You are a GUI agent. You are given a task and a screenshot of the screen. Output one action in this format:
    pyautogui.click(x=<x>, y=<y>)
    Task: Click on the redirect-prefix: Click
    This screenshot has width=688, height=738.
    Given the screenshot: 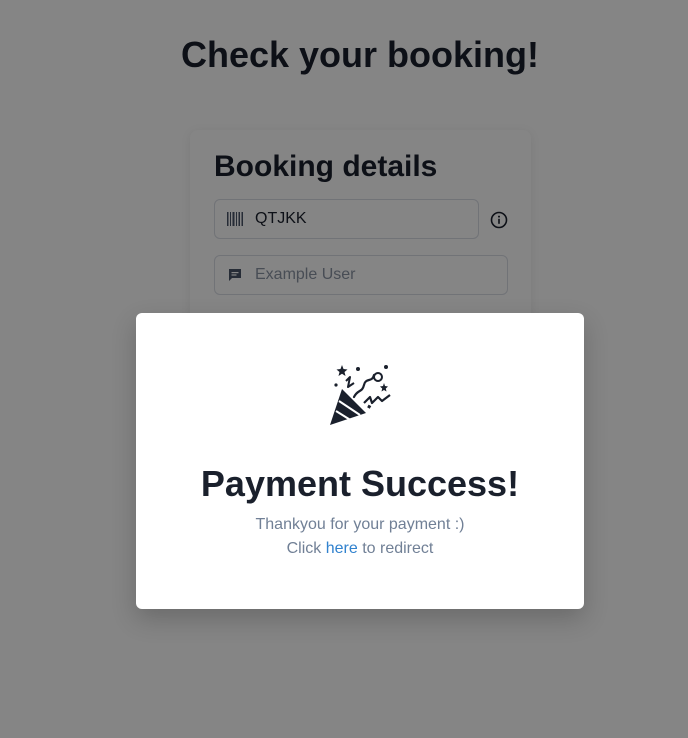 What is the action you would take?
    pyautogui.click(x=306, y=548)
    